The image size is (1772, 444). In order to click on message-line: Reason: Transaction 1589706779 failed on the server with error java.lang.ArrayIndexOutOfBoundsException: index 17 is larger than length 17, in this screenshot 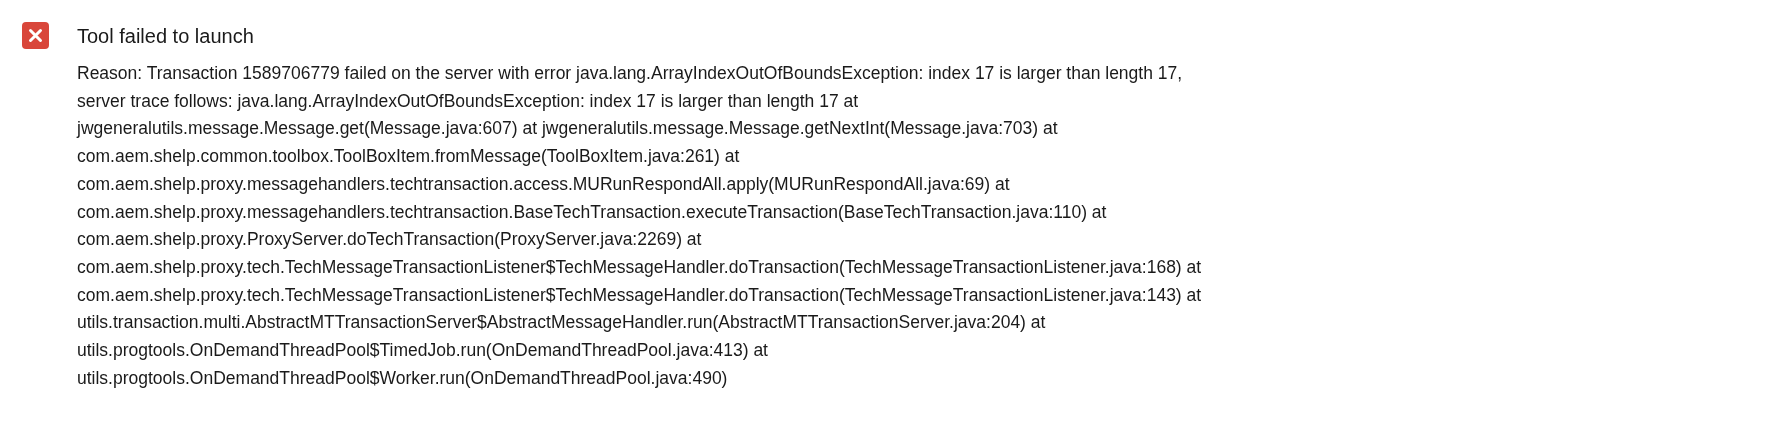, I will do `click(630, 73)`.